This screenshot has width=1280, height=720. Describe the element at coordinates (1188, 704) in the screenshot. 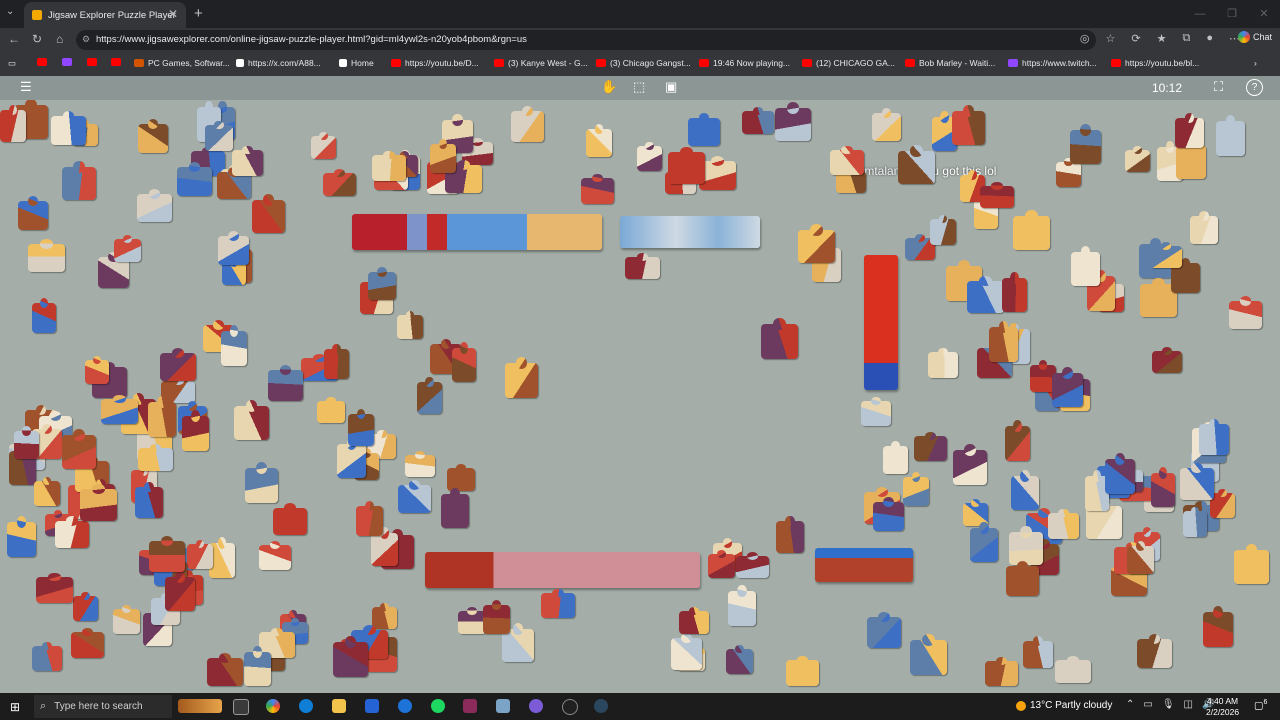

I see `network-icon: ◫` at that location.